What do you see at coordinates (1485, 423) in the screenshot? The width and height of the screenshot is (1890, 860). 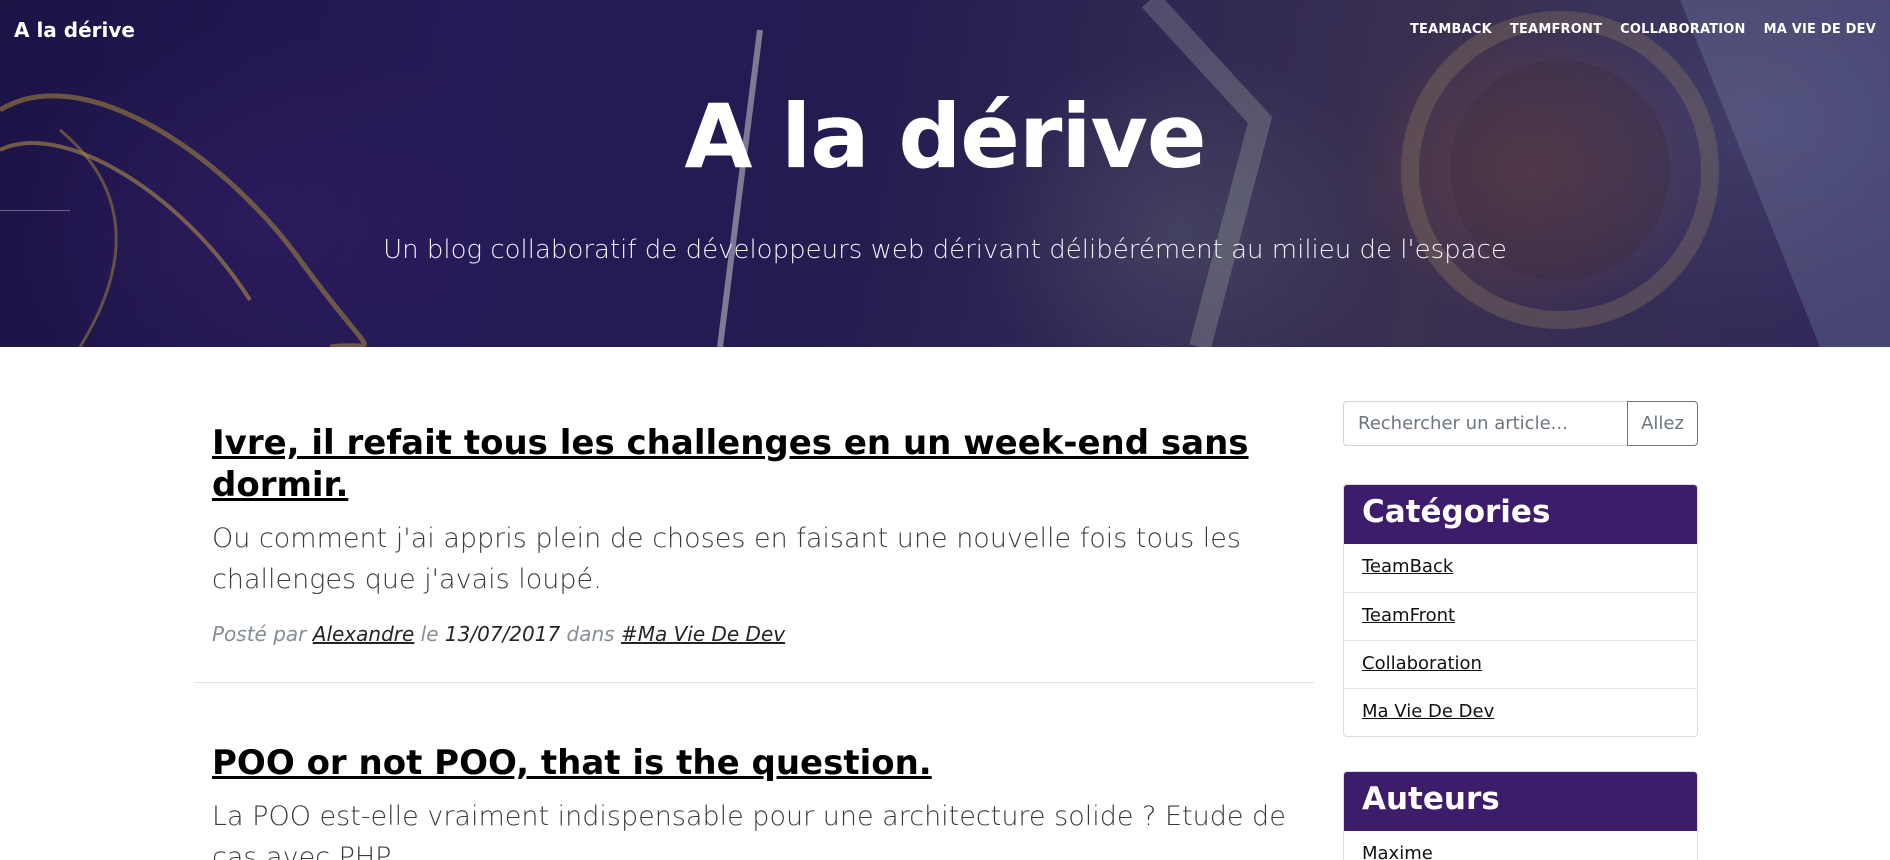 I see `search-input` at bounding box center [1485, 423].